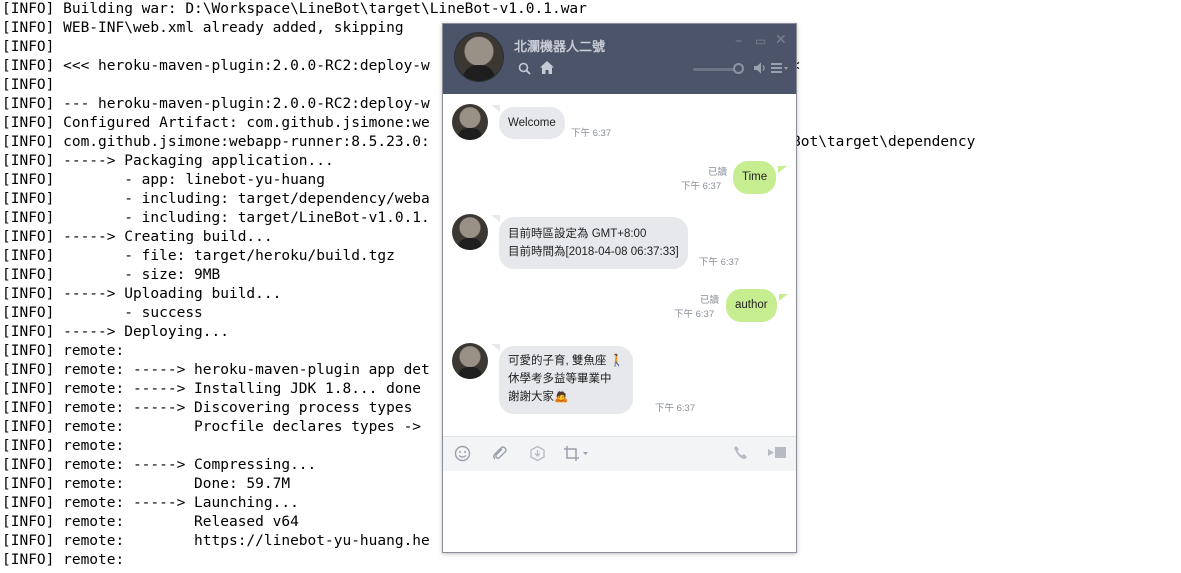  What do you see at coordinates (462, 455) in the screenshot?
I see `emoji-icon` at bounding box center [462, 455].